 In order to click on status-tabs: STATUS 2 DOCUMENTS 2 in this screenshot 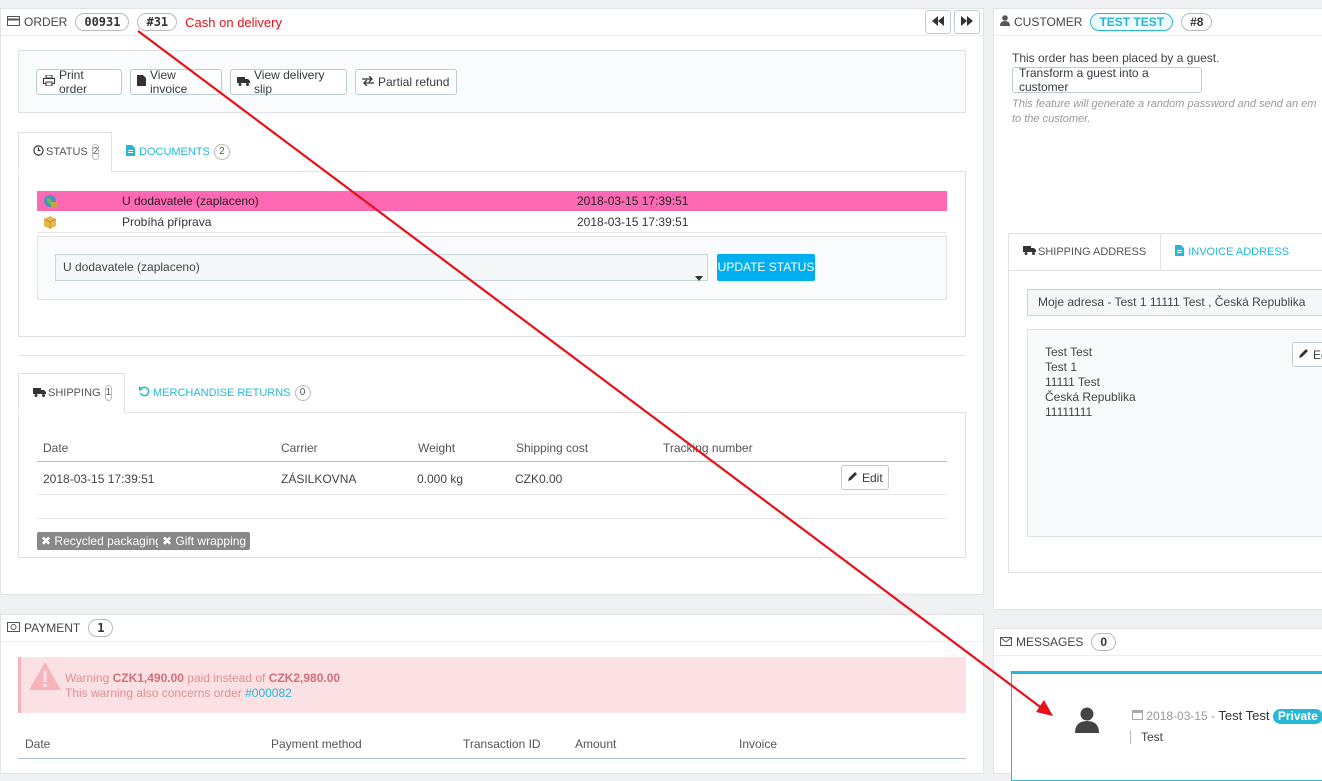, I will do `click(131, 152)`.